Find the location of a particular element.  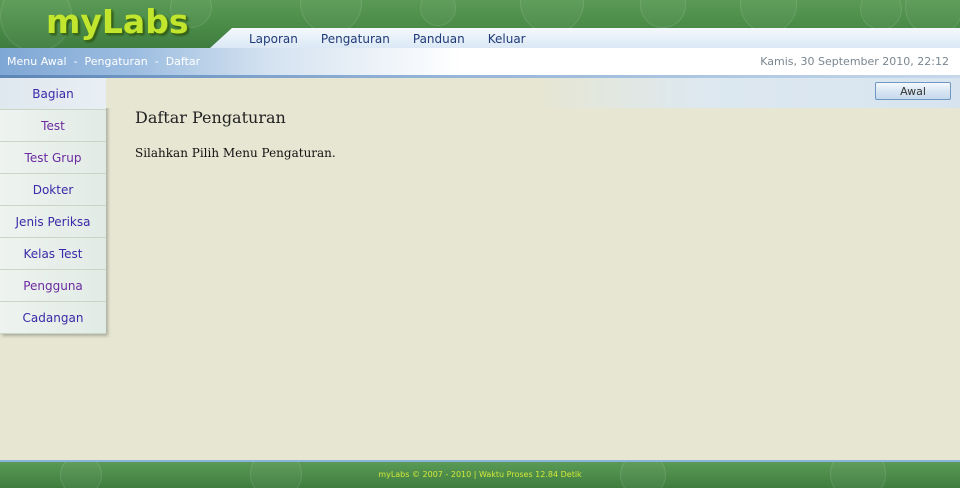

sidebar-item-label: Test is located at coordinates (53, 125).